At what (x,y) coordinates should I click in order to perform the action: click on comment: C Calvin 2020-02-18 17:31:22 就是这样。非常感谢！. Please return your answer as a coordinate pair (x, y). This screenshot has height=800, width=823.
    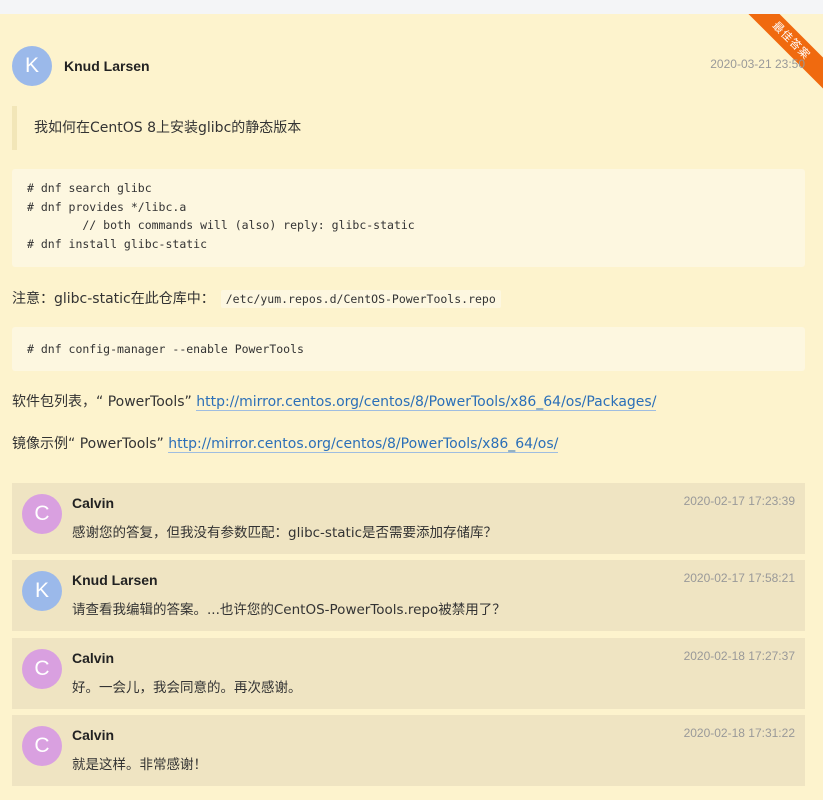
    Looking at the image, I should click on (408, 750).